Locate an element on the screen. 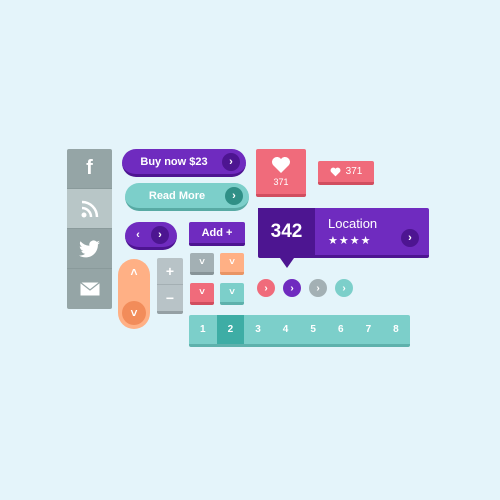  page-3: 3 is located at coordinates (258, 329).